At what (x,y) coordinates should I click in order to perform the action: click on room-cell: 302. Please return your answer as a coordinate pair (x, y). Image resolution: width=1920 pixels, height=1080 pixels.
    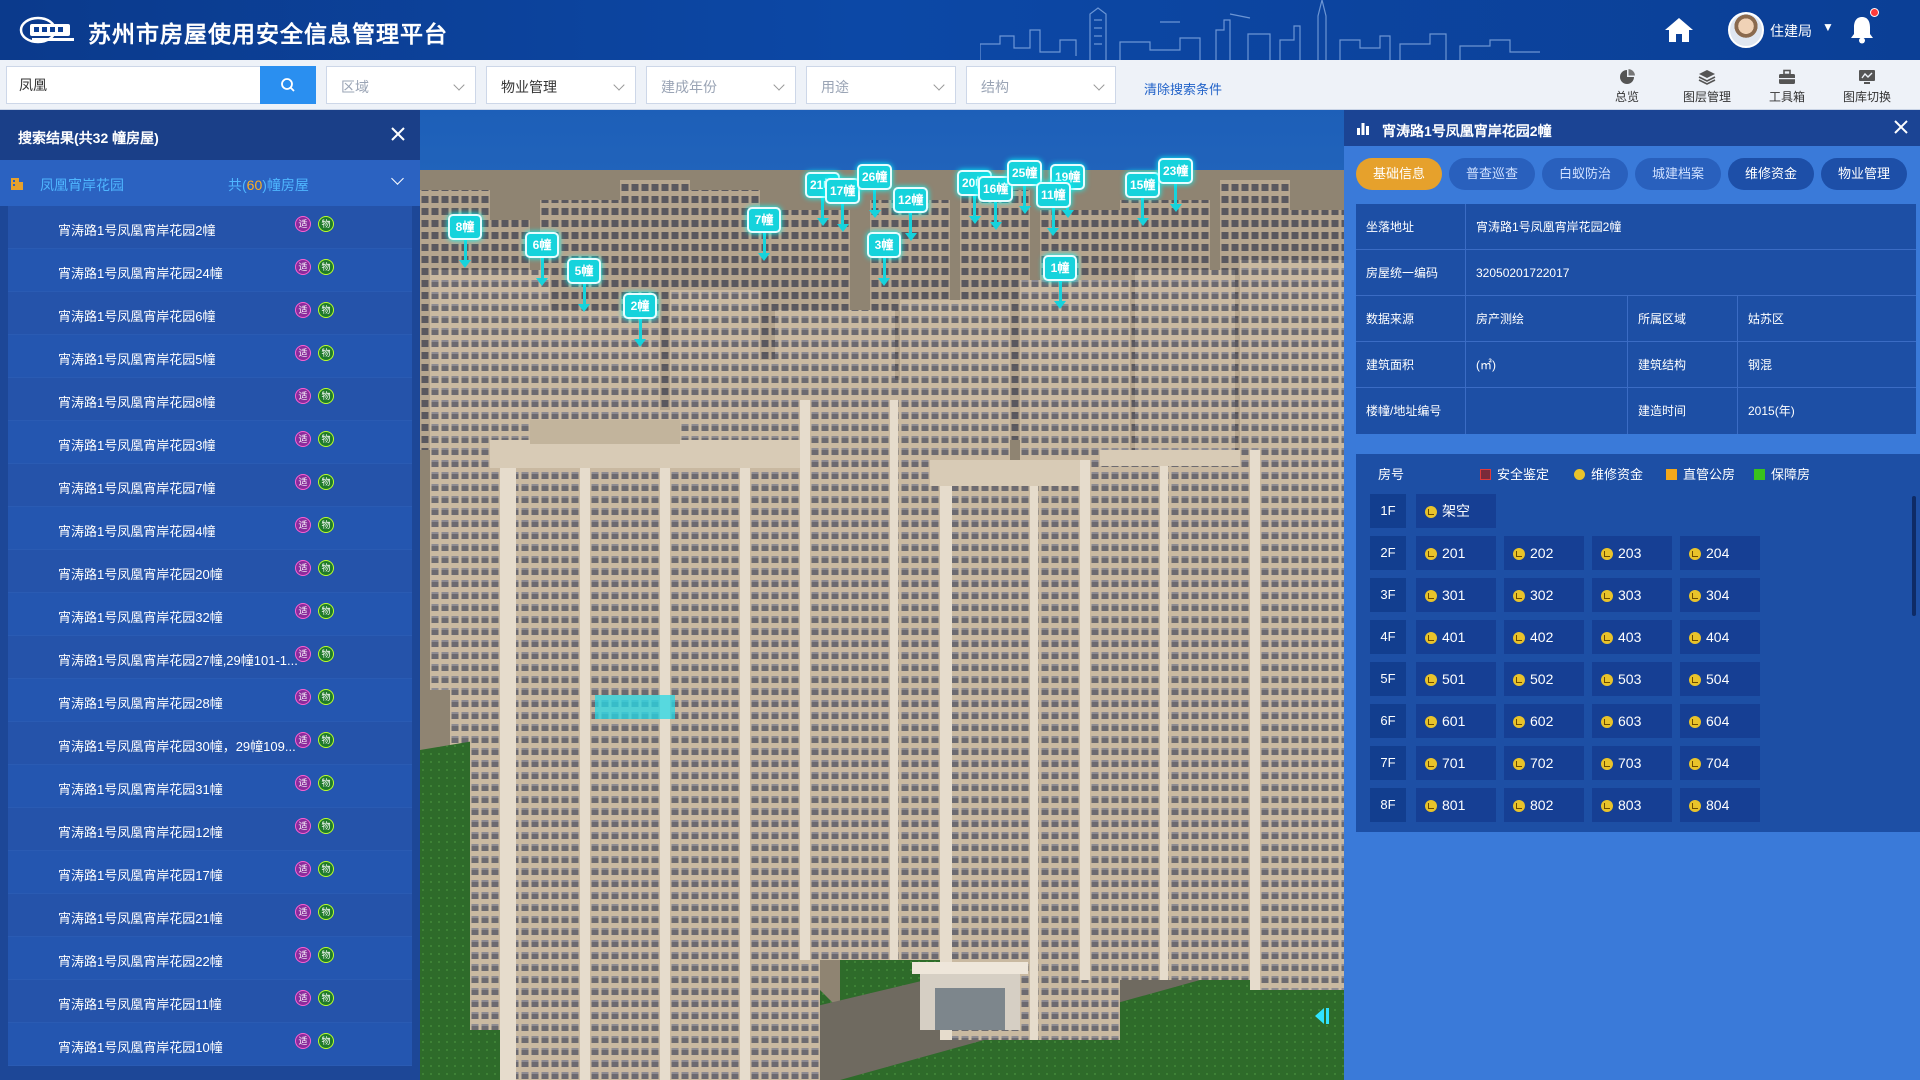
    Looking at the image, I should click on (1544, 595).